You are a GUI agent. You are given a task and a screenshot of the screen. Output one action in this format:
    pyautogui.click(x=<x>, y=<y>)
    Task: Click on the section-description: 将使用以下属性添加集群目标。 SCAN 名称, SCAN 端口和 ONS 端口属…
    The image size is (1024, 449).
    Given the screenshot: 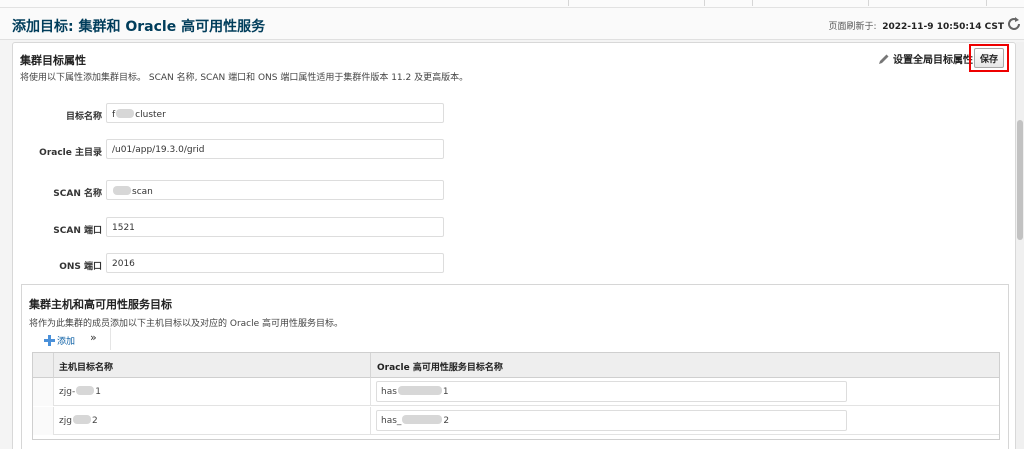 What is the action you would take?
    pyautogui.click(x=244, y=78)
    